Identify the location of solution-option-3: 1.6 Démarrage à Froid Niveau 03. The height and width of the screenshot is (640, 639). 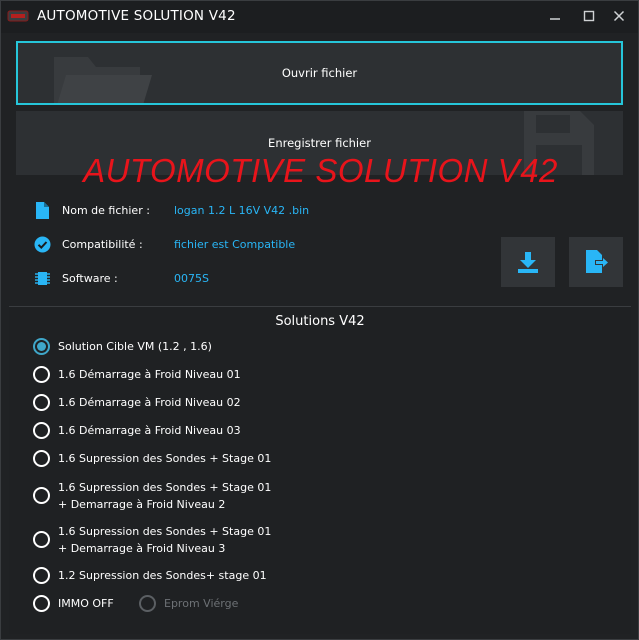
(137, 430).